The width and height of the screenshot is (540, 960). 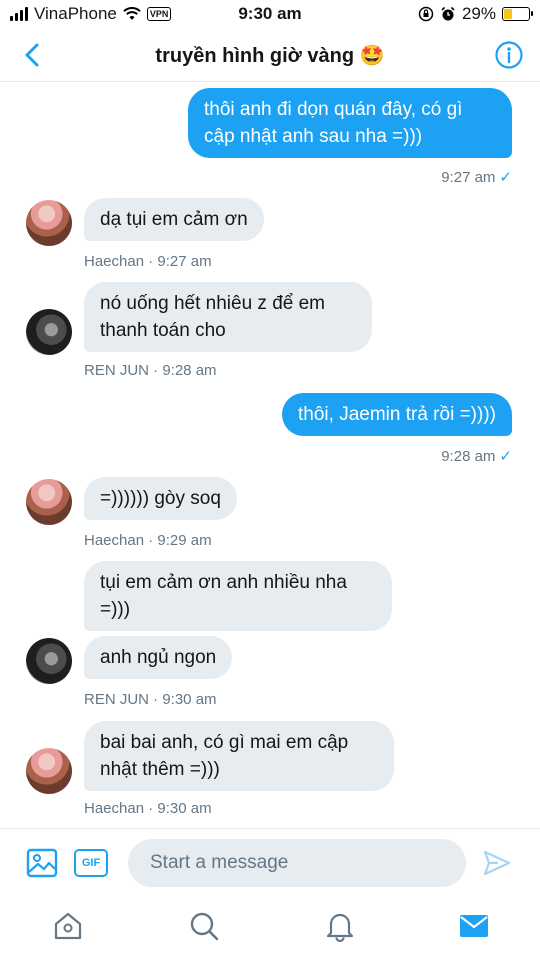 I want to click on search-icon, so click(x=204, y=926).